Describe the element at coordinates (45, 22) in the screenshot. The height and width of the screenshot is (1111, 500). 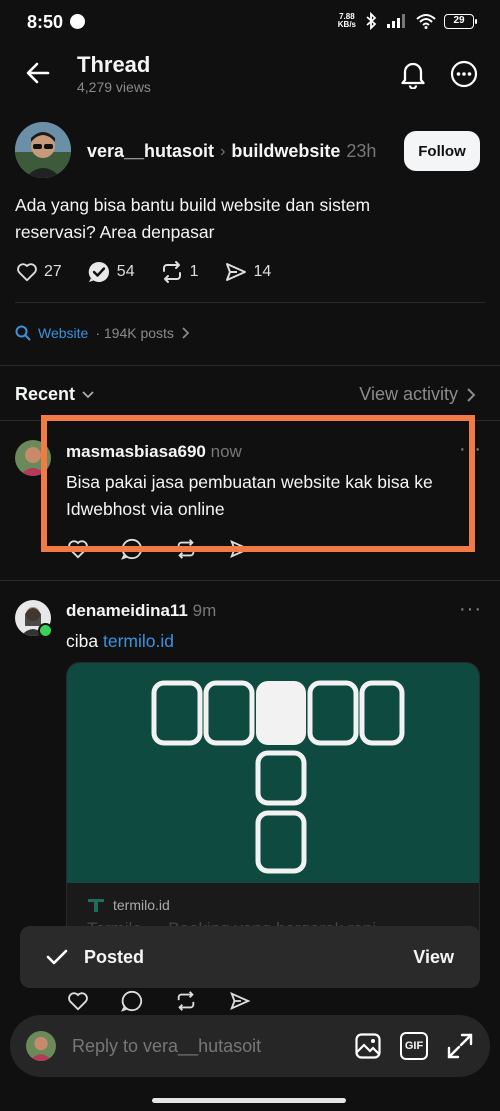
I see `status-time: 8:50` at that location.